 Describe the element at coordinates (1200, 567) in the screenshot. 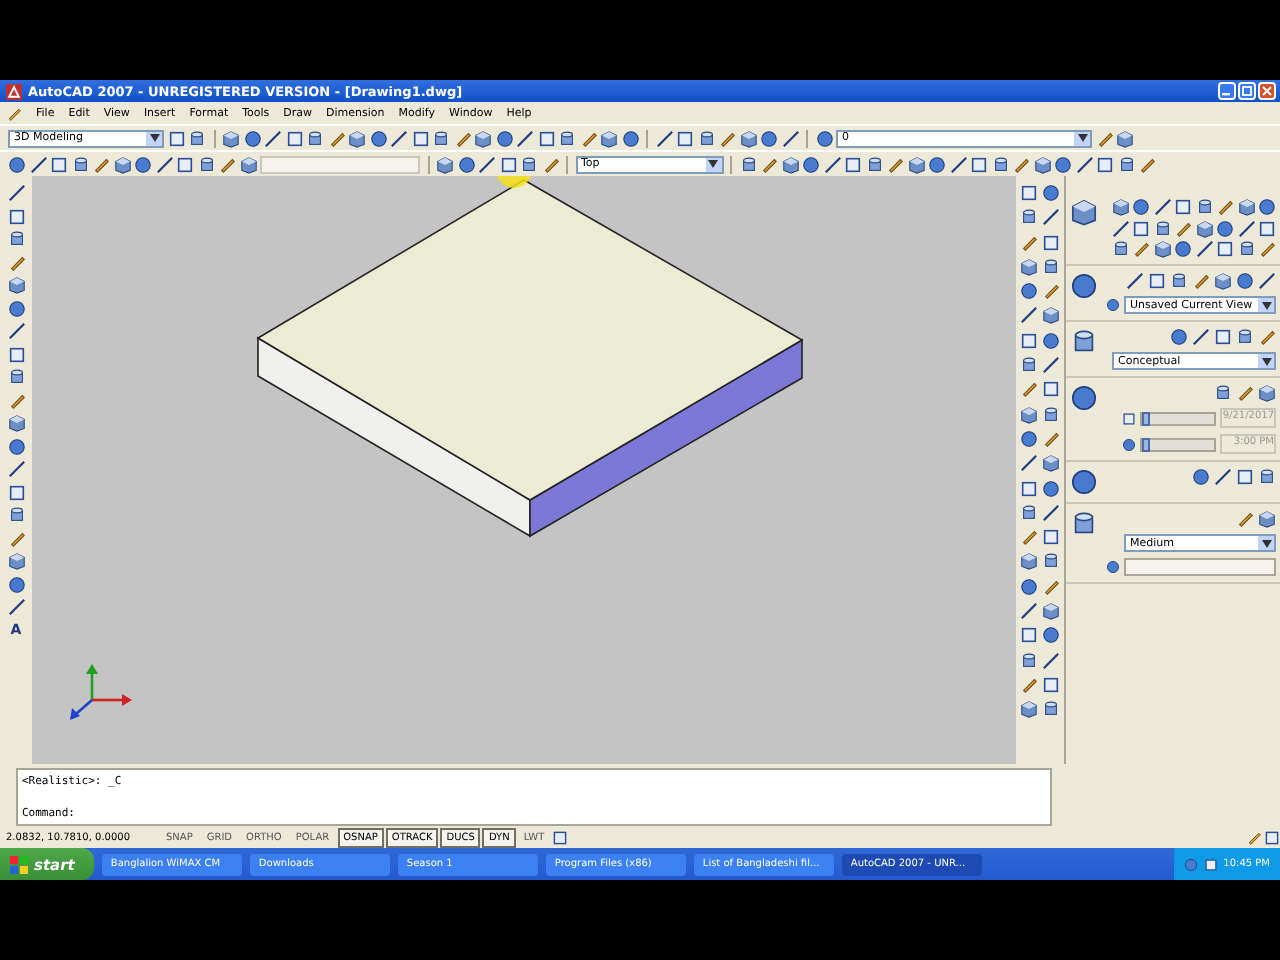

I see `output-size-field` at that location.